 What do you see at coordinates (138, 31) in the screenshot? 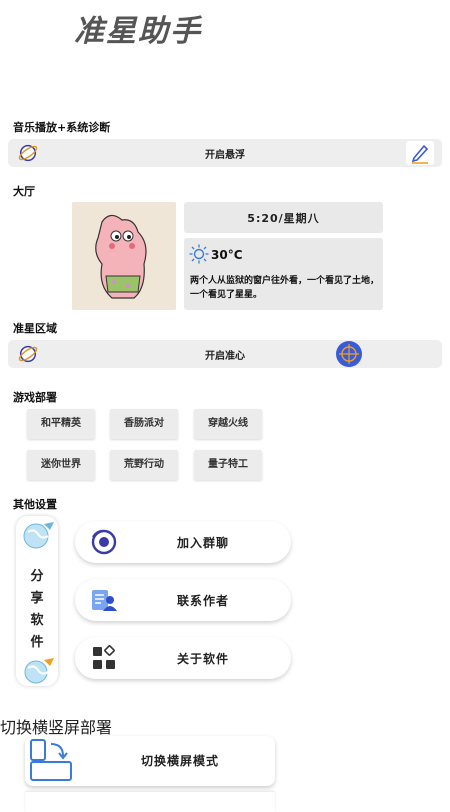
I see `app-title: 准星助手` at bounding box center [138, 31].